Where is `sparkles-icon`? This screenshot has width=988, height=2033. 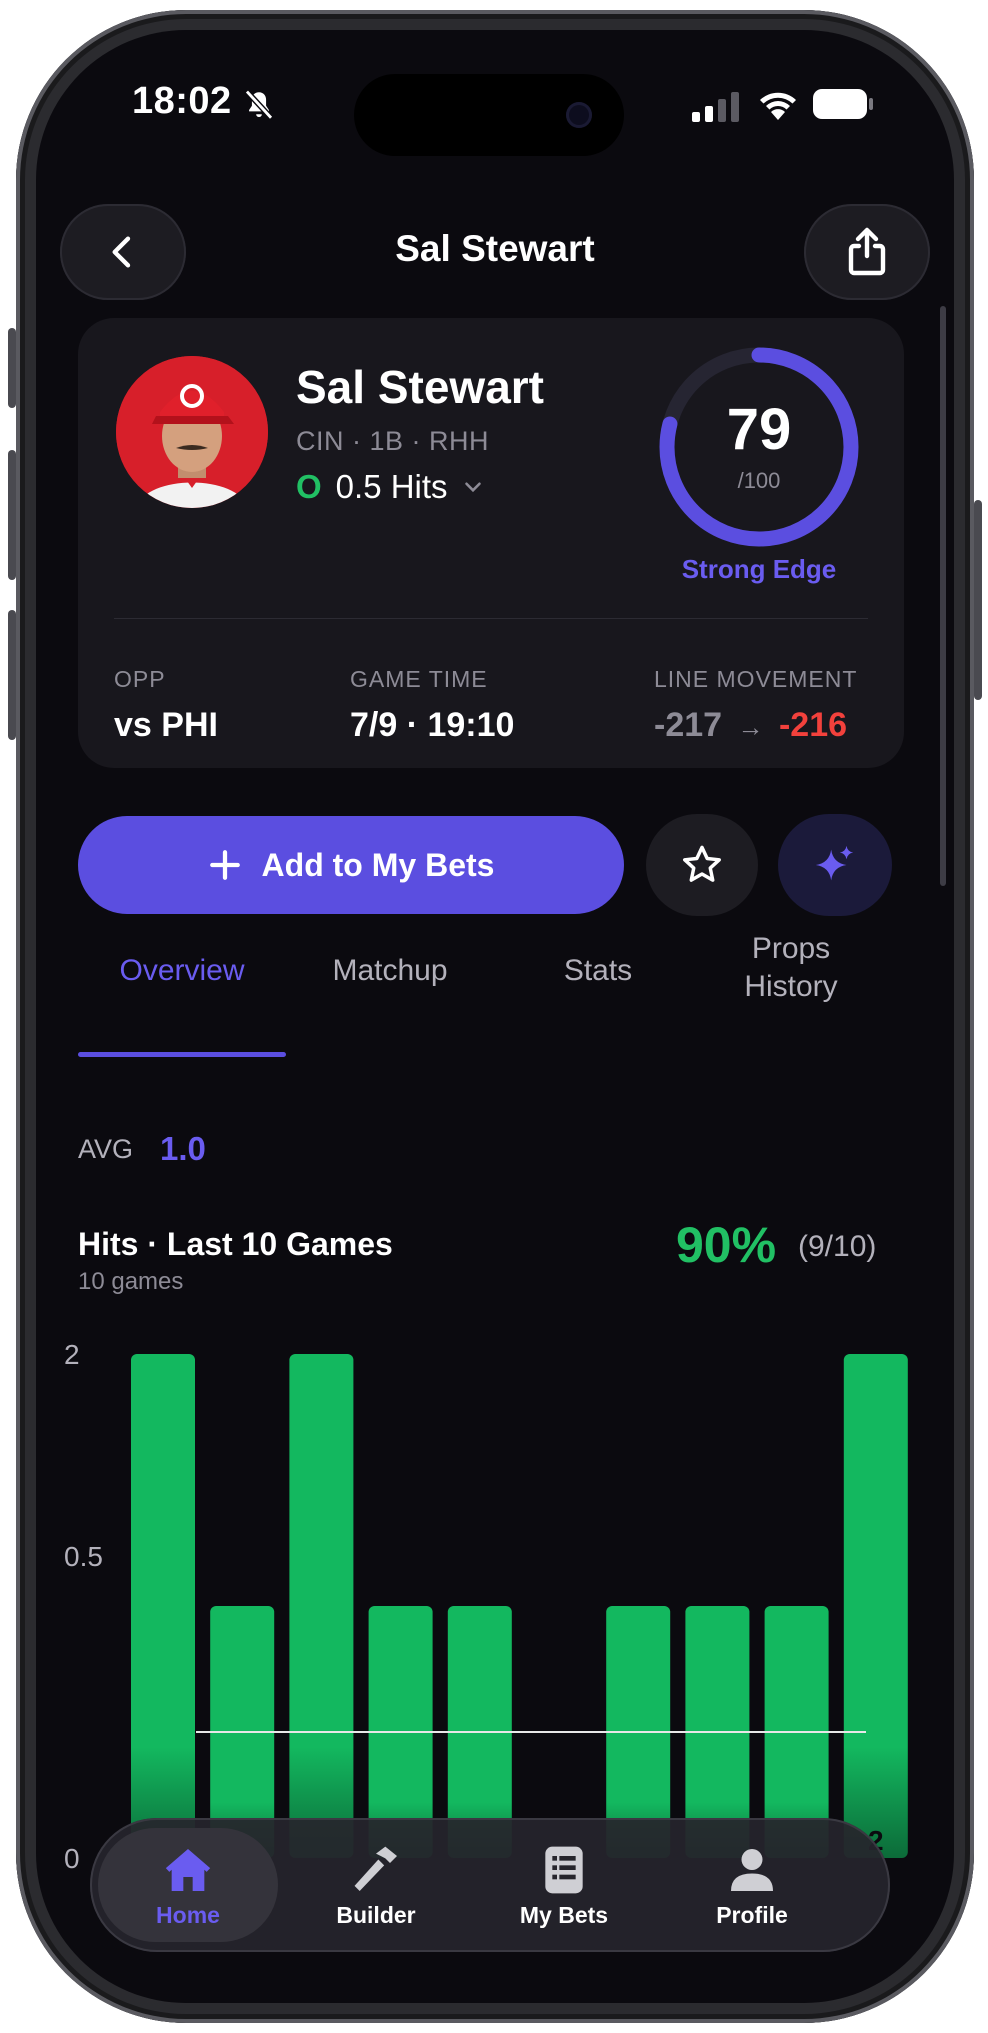
sparkles-icon is located at coordinates (834, 863).